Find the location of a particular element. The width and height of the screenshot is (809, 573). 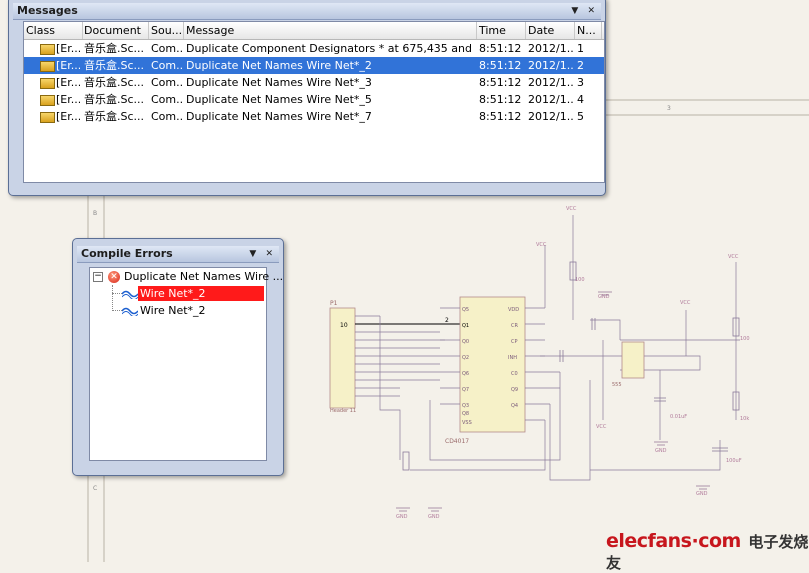

ic2-label: 555 is located at coordinates (617, 385).